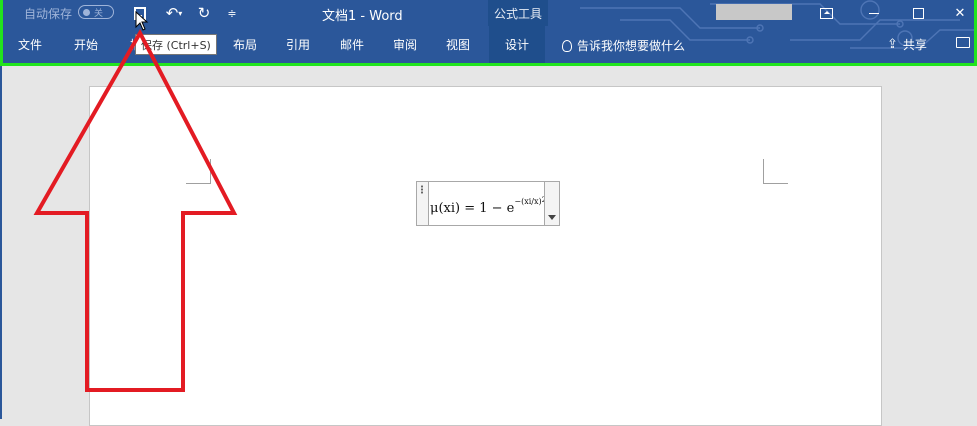 This screenshot has height=426, width=977. I want to click on equation-tools-group-label: 公式工具, so click(518, 13).